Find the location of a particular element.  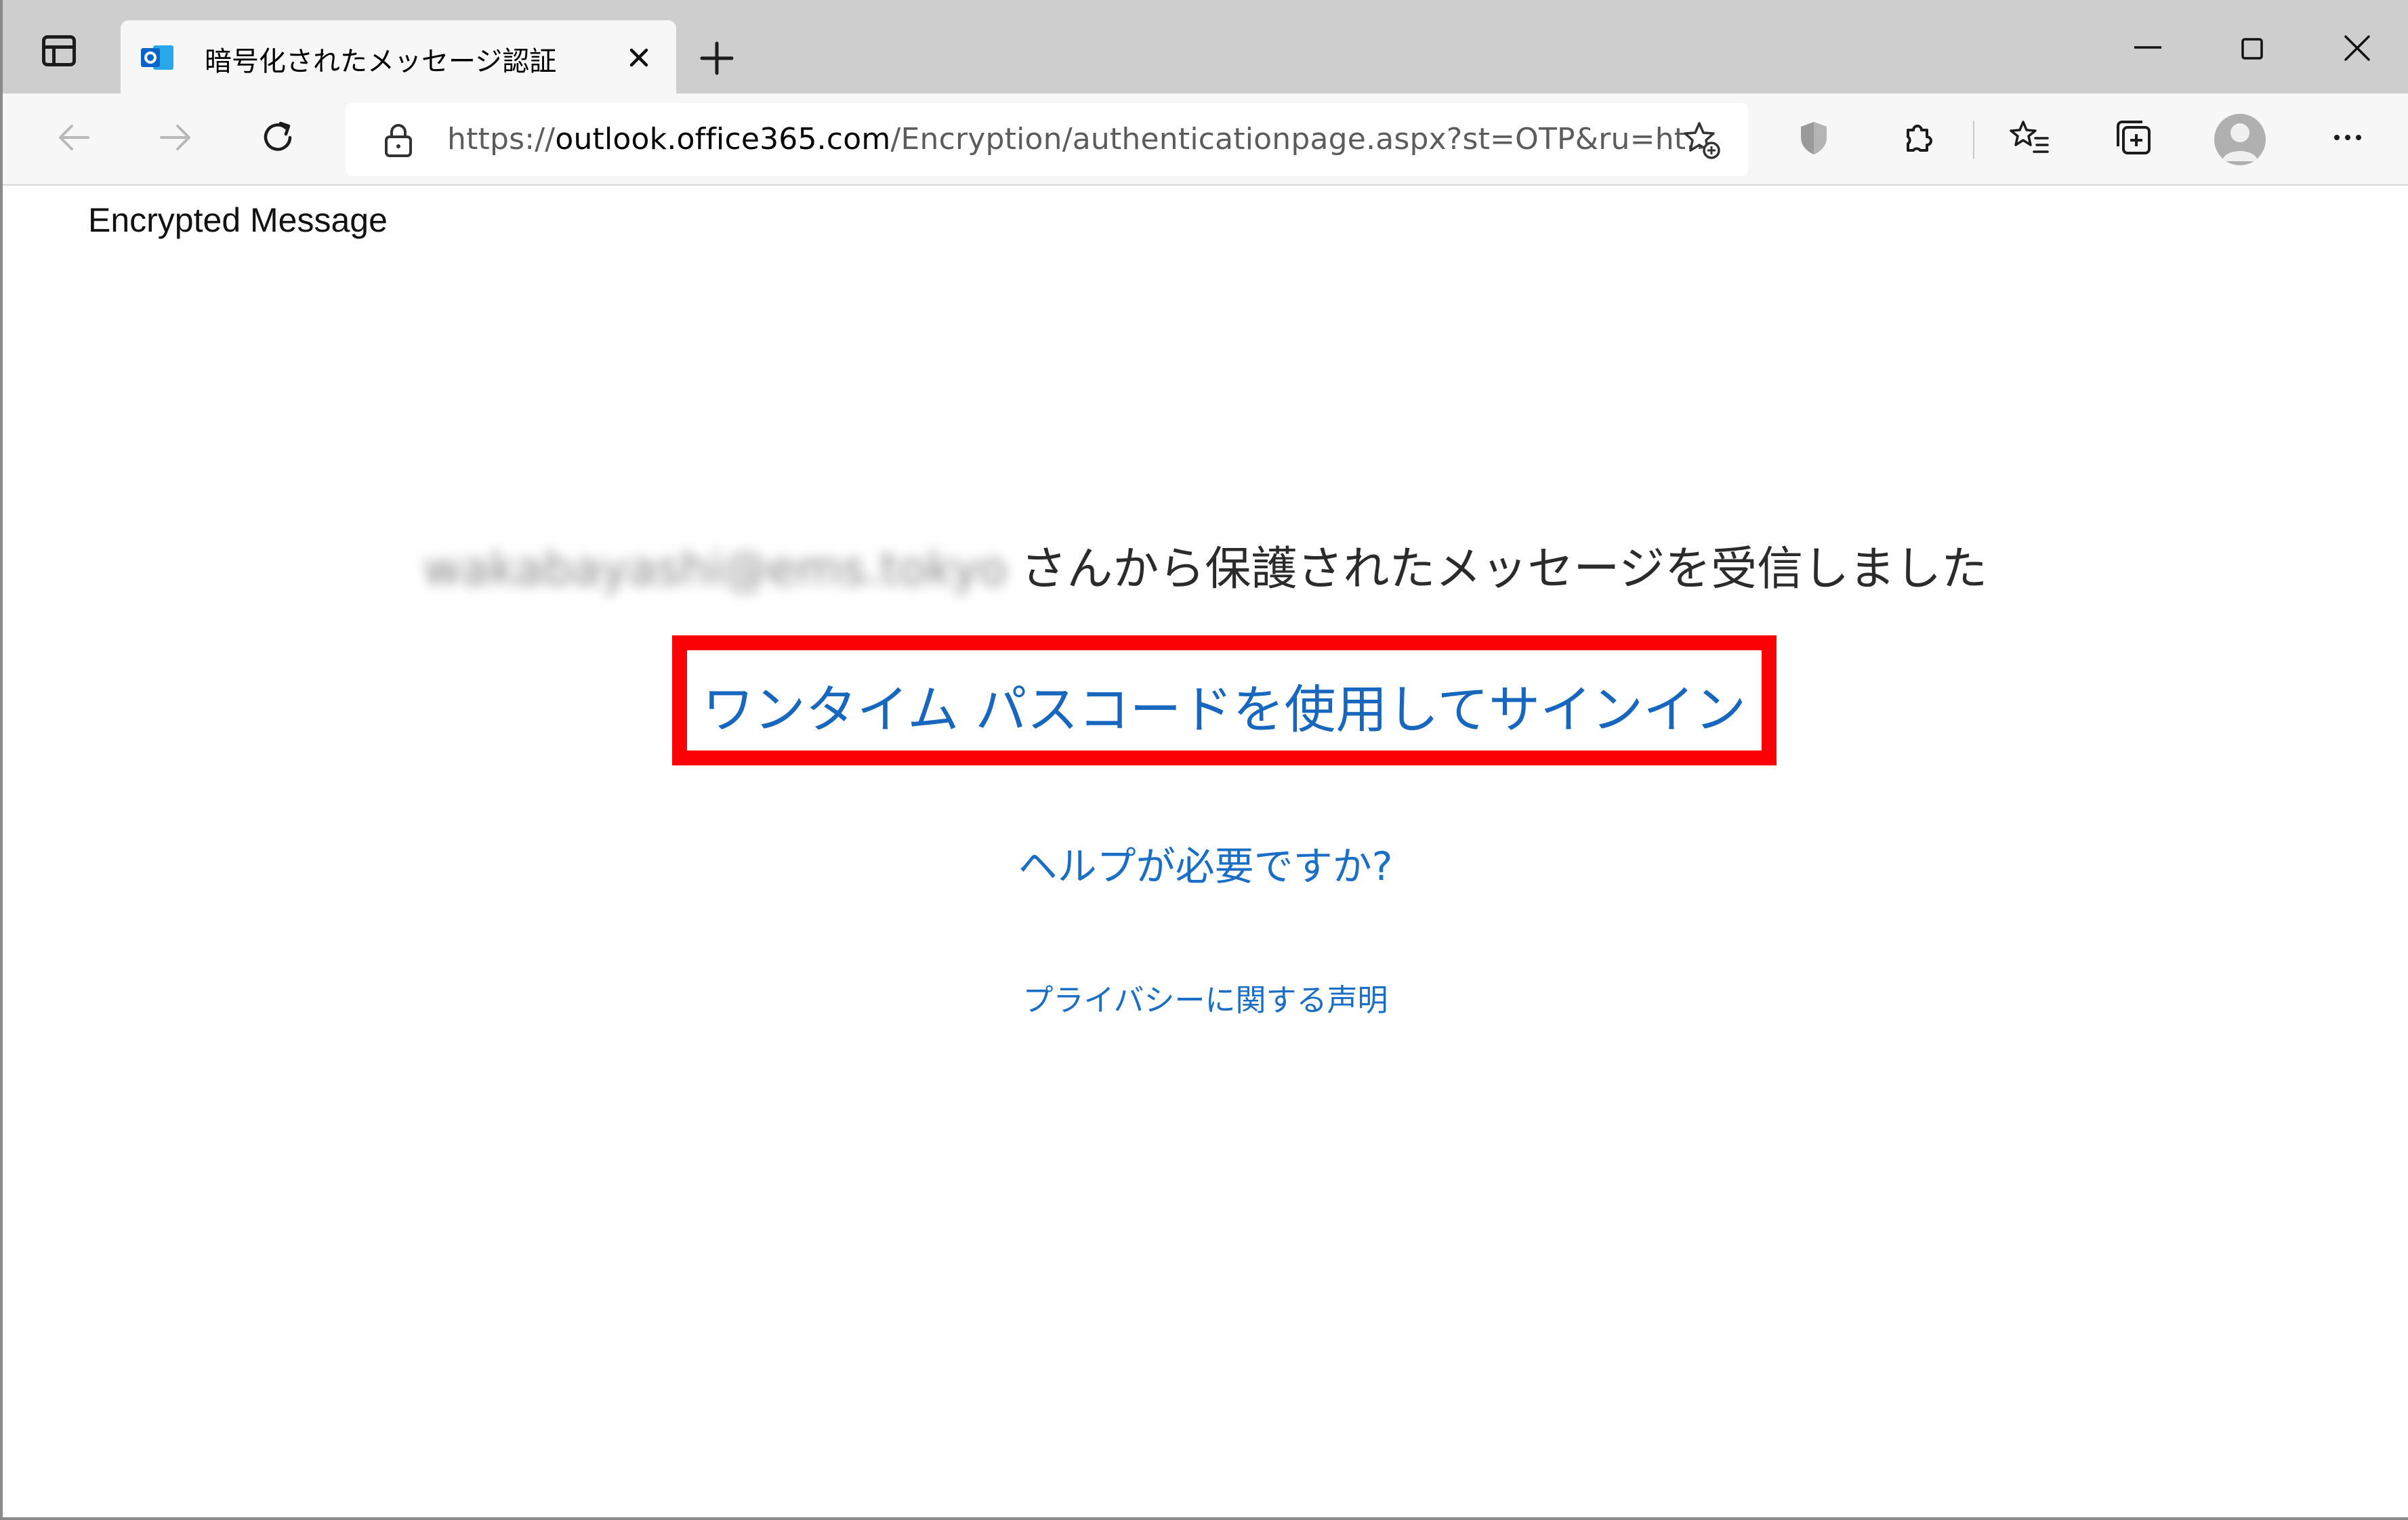

window-close-icon is located at coordinates (2356, 51).